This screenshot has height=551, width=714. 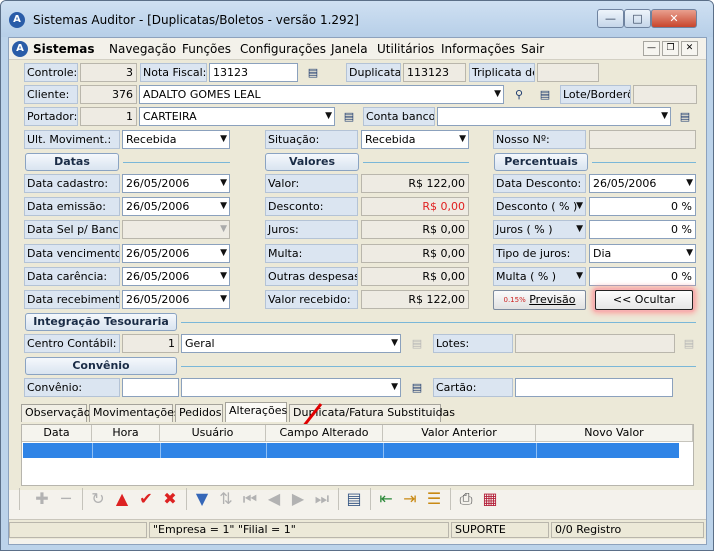 I want to click on print-icon: ⎙, so click(x=466, y=499).